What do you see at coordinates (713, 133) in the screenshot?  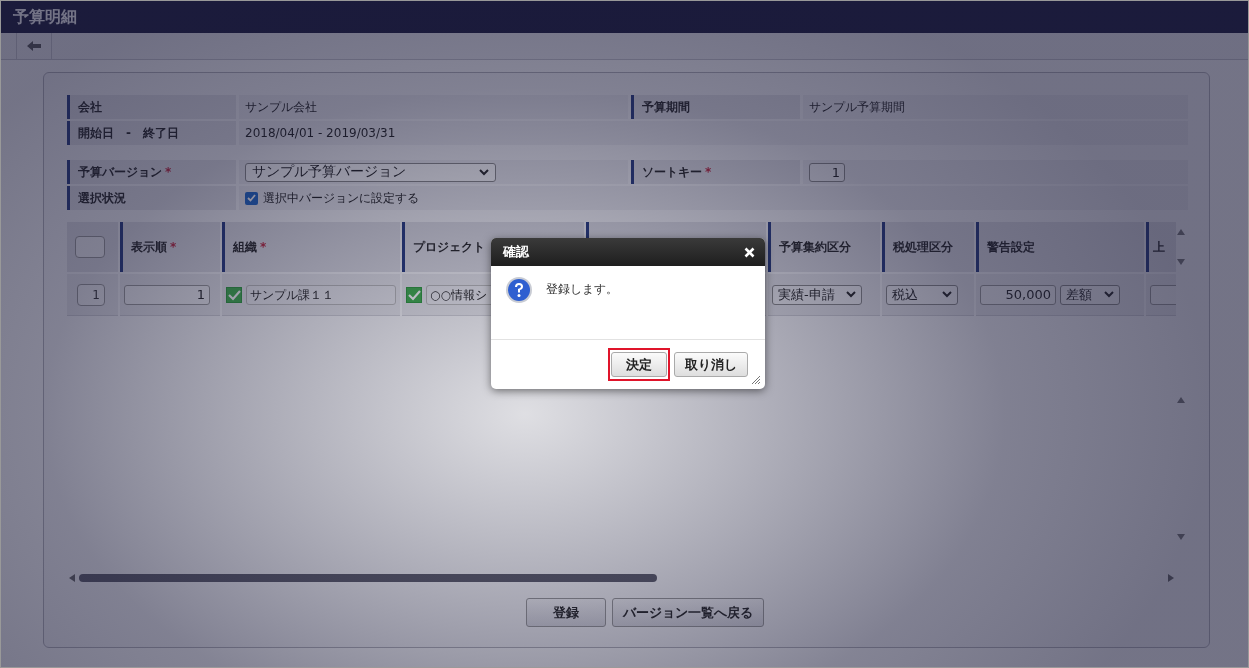 I see `field-value: 2018/04/01 - 2019/03/31` at bounding box center [713, 133].